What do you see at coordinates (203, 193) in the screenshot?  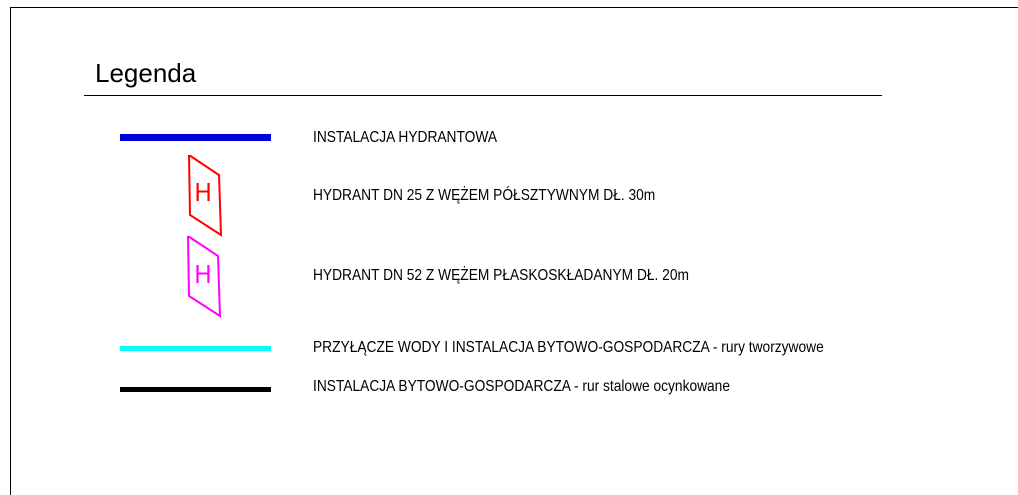 I see `hydrant-dn25-letter: H` at bounding box center [203, 193].